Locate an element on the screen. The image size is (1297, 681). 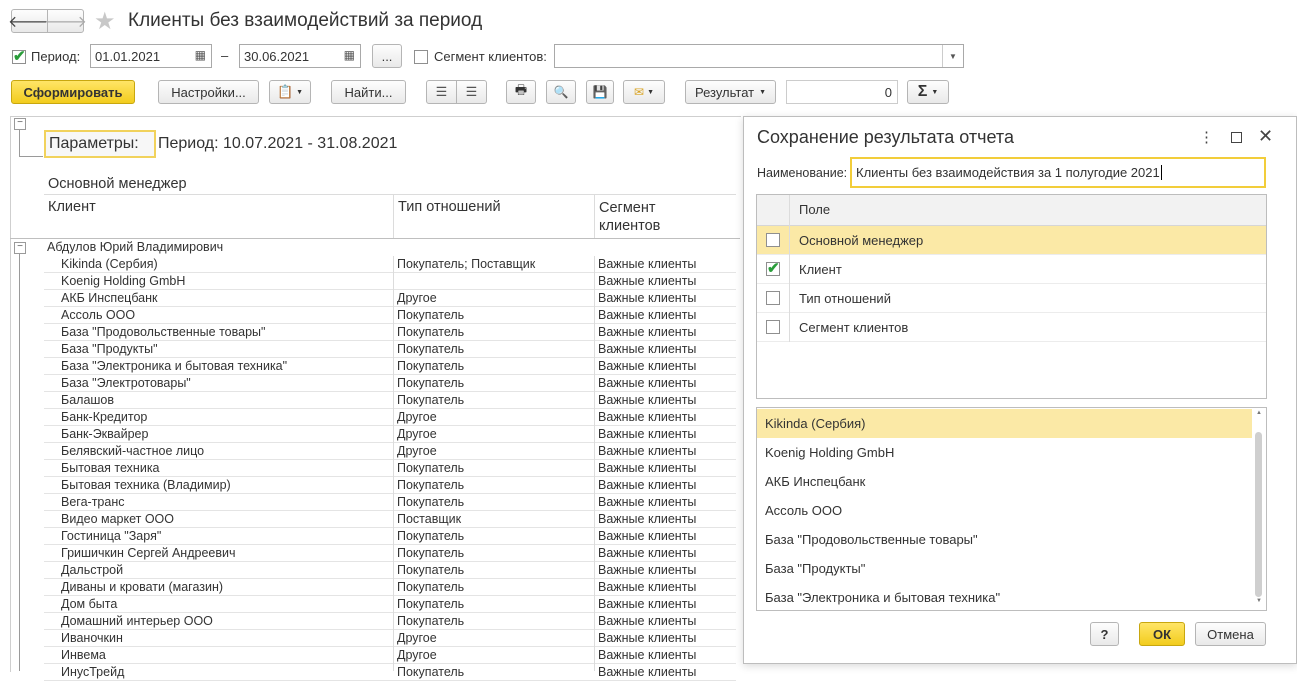
date-from-field: 01.01.2021 ▦ is located at coordinates (151, 56).